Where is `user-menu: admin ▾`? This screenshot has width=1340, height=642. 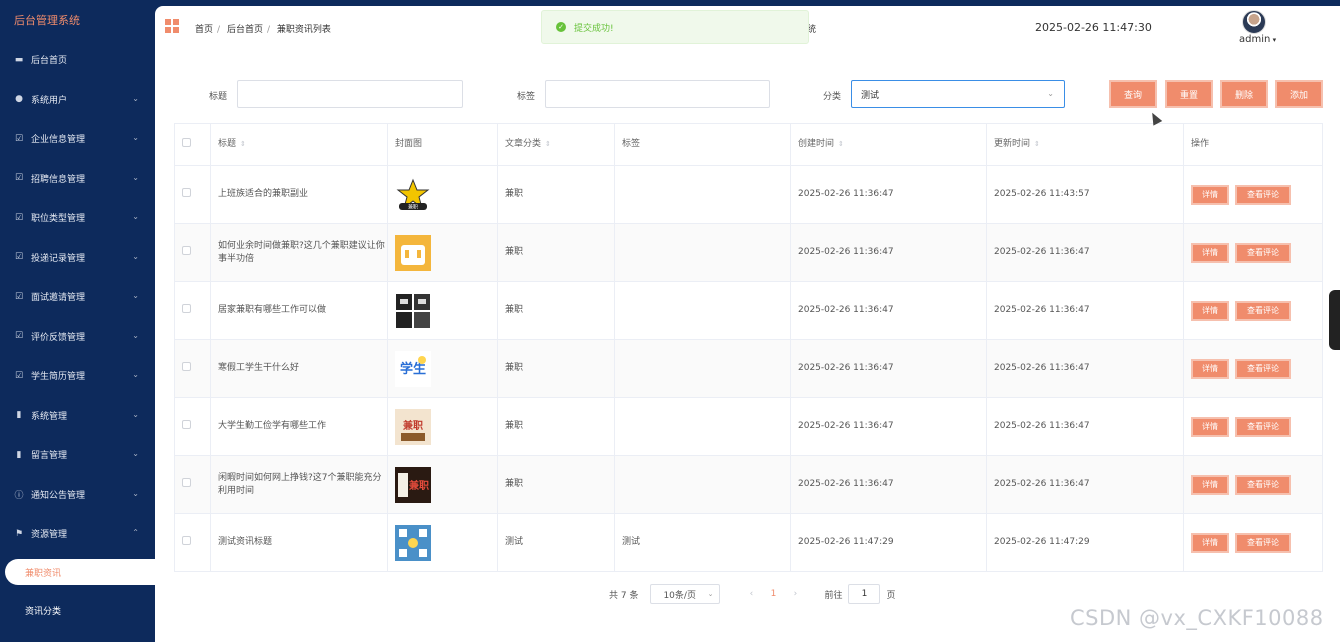 user-menu: admin ▾ is located at coordinates (1257, 39).